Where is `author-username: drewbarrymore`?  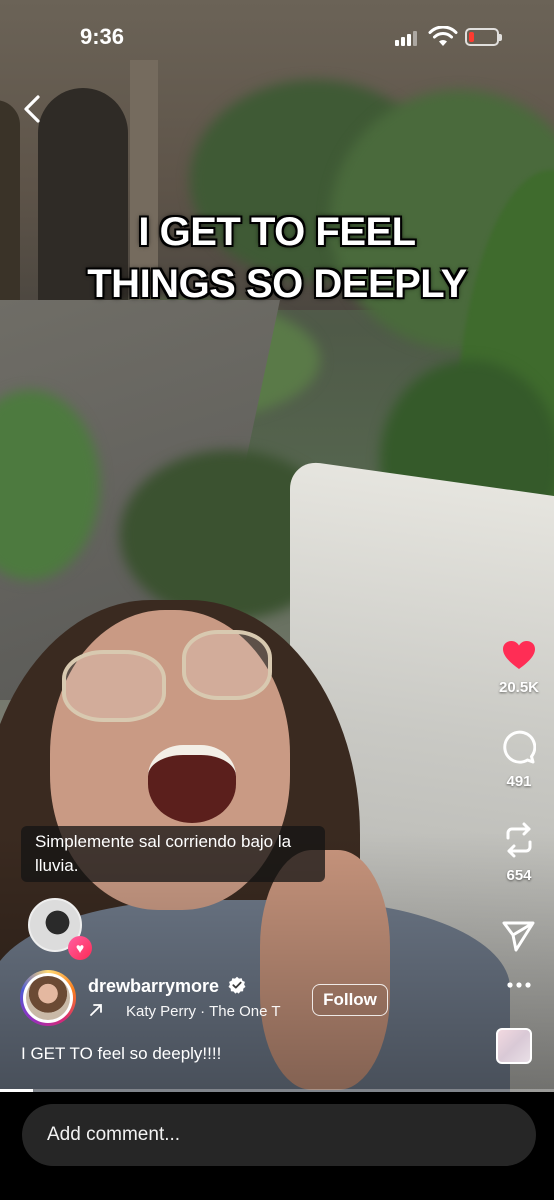
author-username: drewbarrymore is located at coordinates (153, 986).